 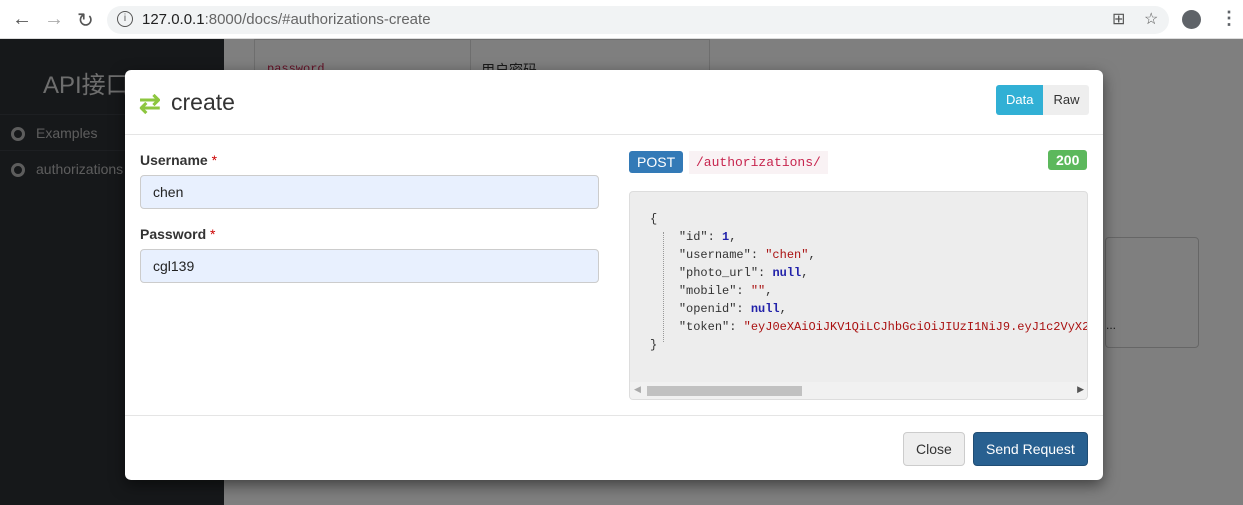 I want to click on json-line: "openid": null,, so click(x=732, y=309).